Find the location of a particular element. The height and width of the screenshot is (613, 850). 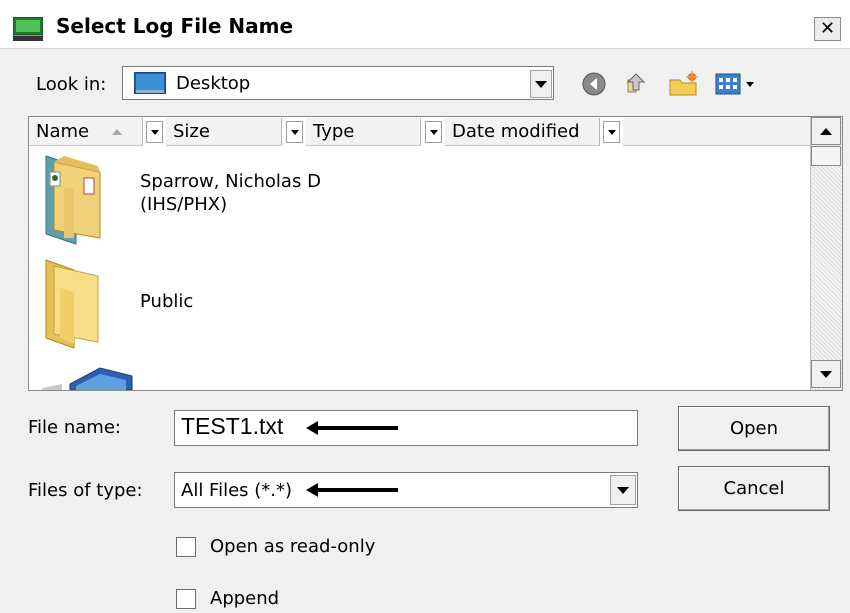

column-header-size: Size is located at coordinates (224, 132).